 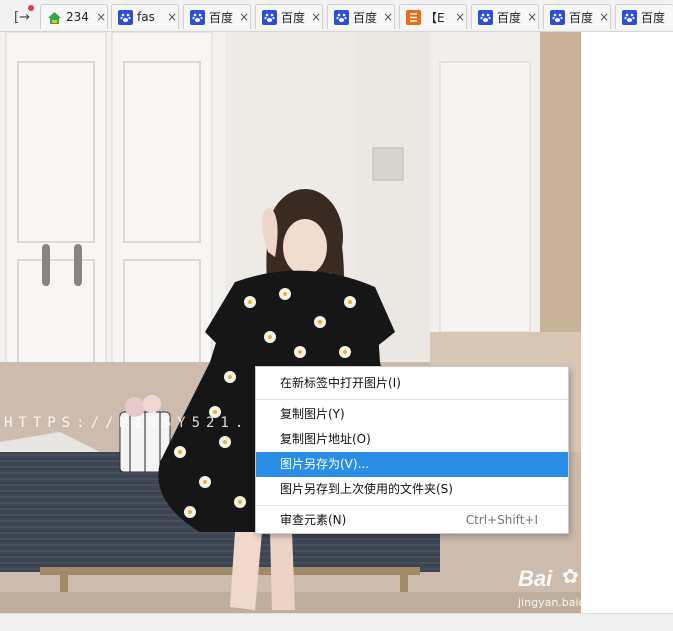 I want to click on menu-item-label: 审查元素(N), so click(x=313, y=520).